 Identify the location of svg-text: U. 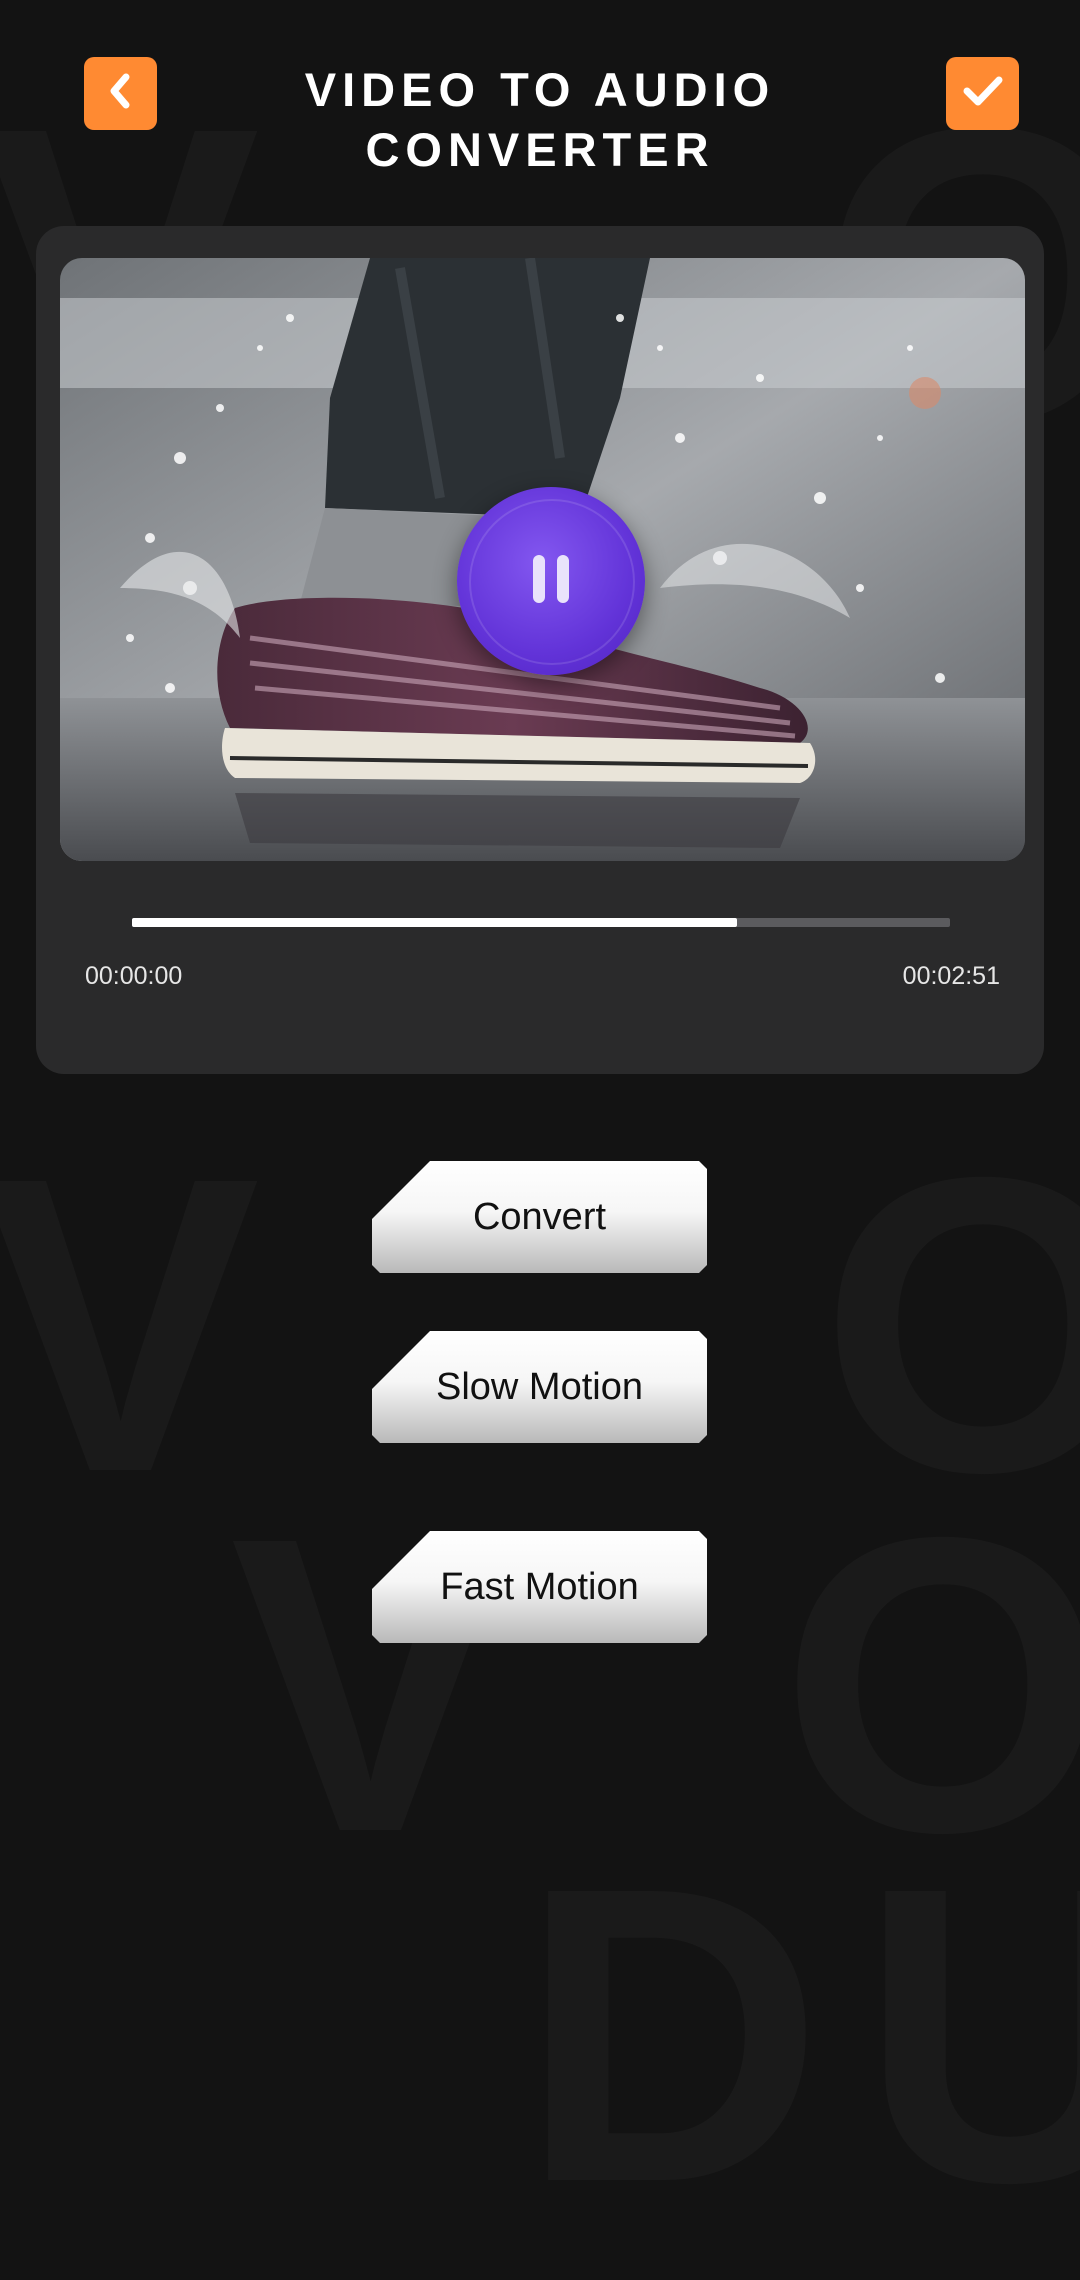
(970, 2035).